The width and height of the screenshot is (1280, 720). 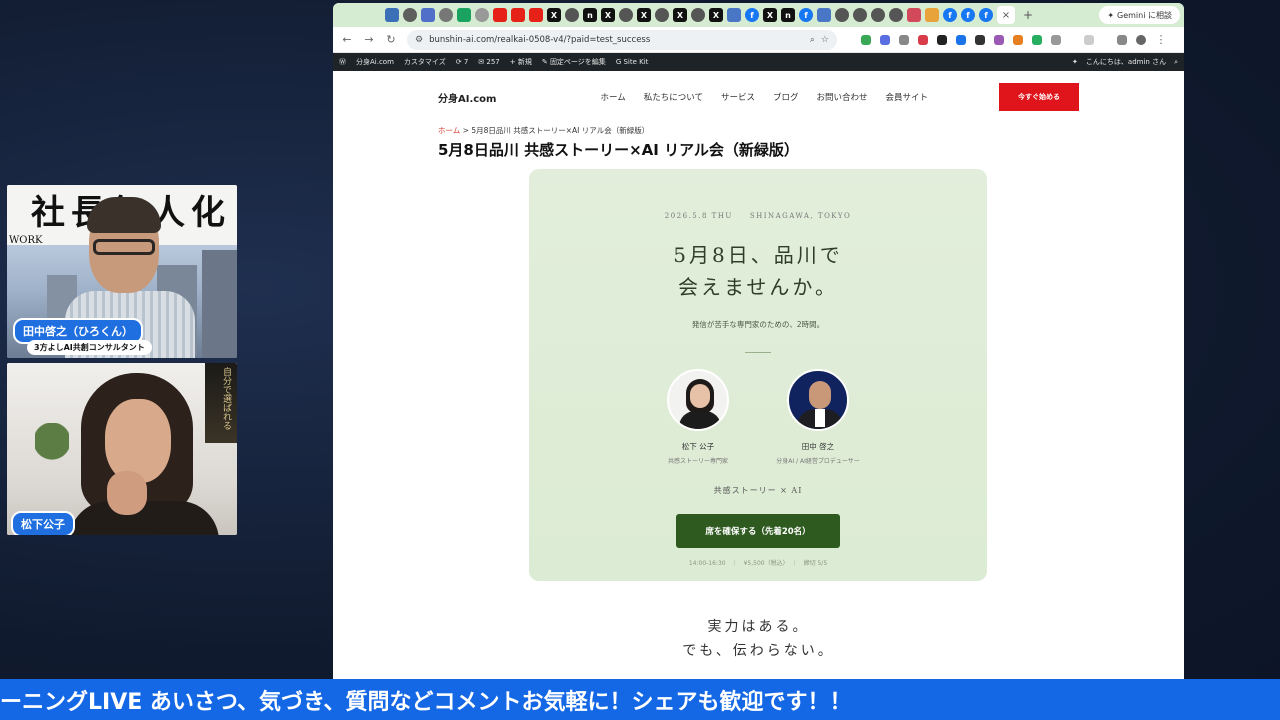 What do you see at coordinates (764, 97) in the screenshot?
I see `main-menu: ホーム 私たちについて サービス ブログ お問い合わせ 会員サイト` at bounding box center [764, 97].